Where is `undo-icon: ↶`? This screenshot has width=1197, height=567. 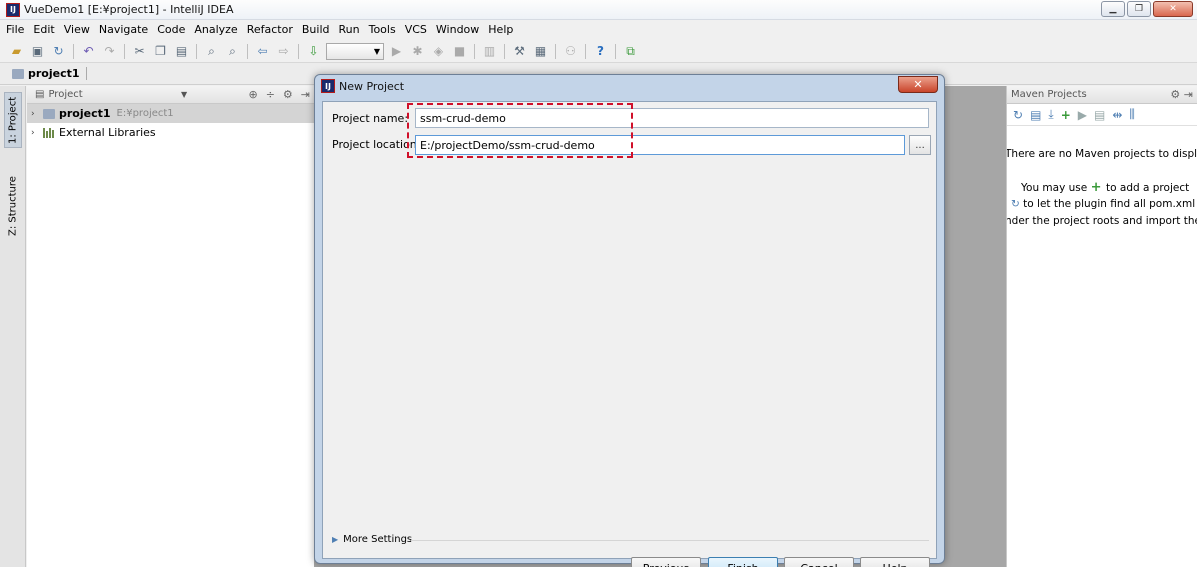
undo-icon: ↶ is located at coordinates (88, 51).